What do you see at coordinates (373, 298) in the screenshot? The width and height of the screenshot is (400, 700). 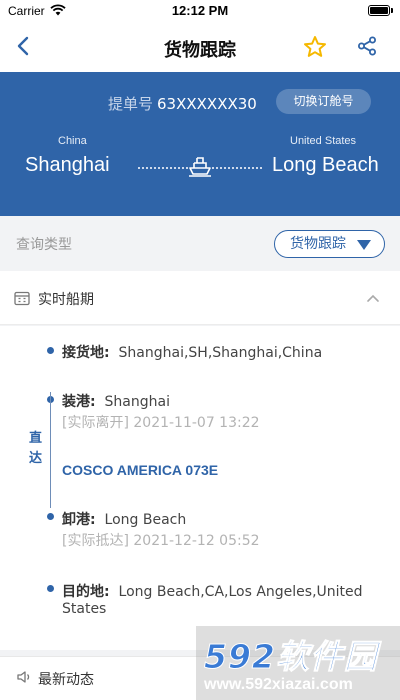 I see `chevron-up-icon` at bounding box center [373, 298].